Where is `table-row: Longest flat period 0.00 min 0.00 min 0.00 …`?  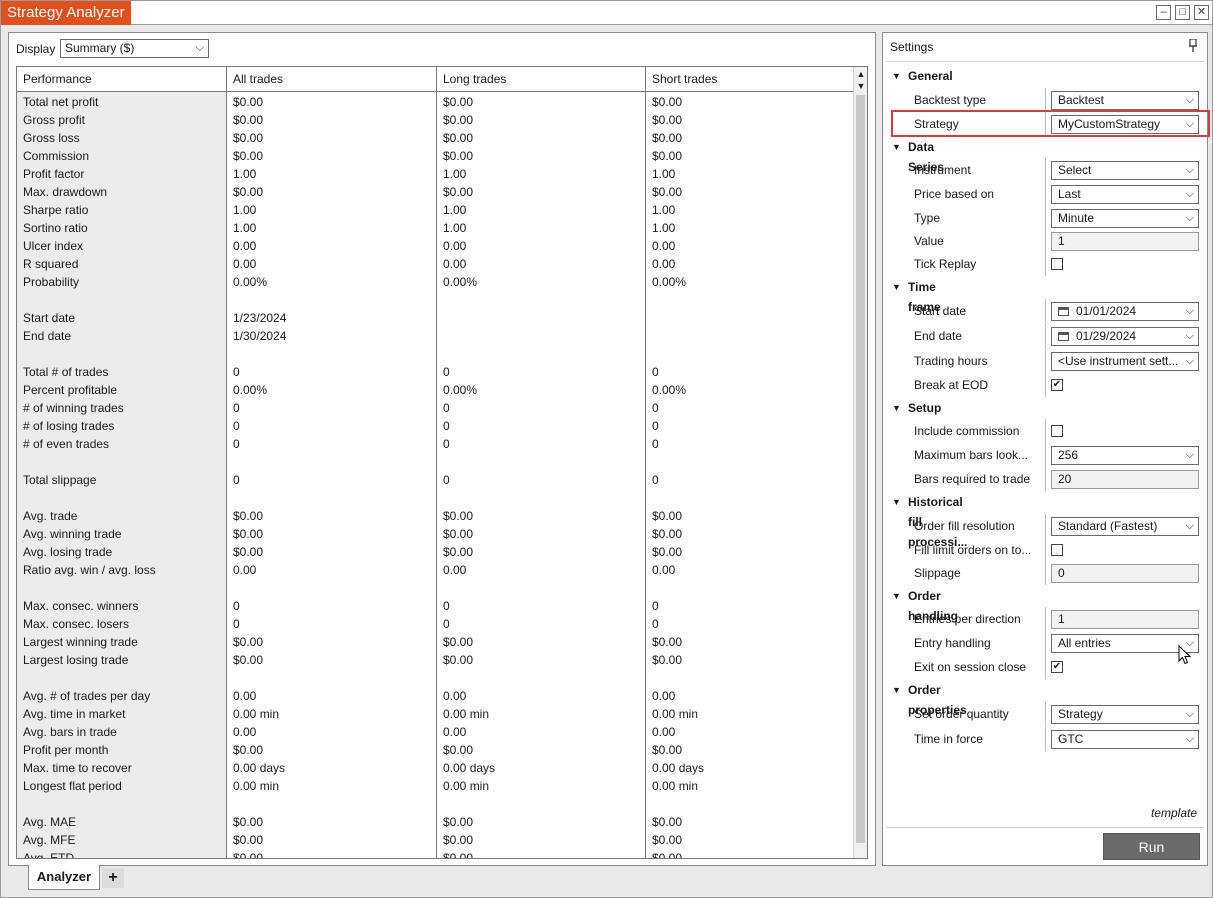 table-row: Longest flat period 0.00 min 0.00 min 0.00 … is located at coordinates (436, 786).